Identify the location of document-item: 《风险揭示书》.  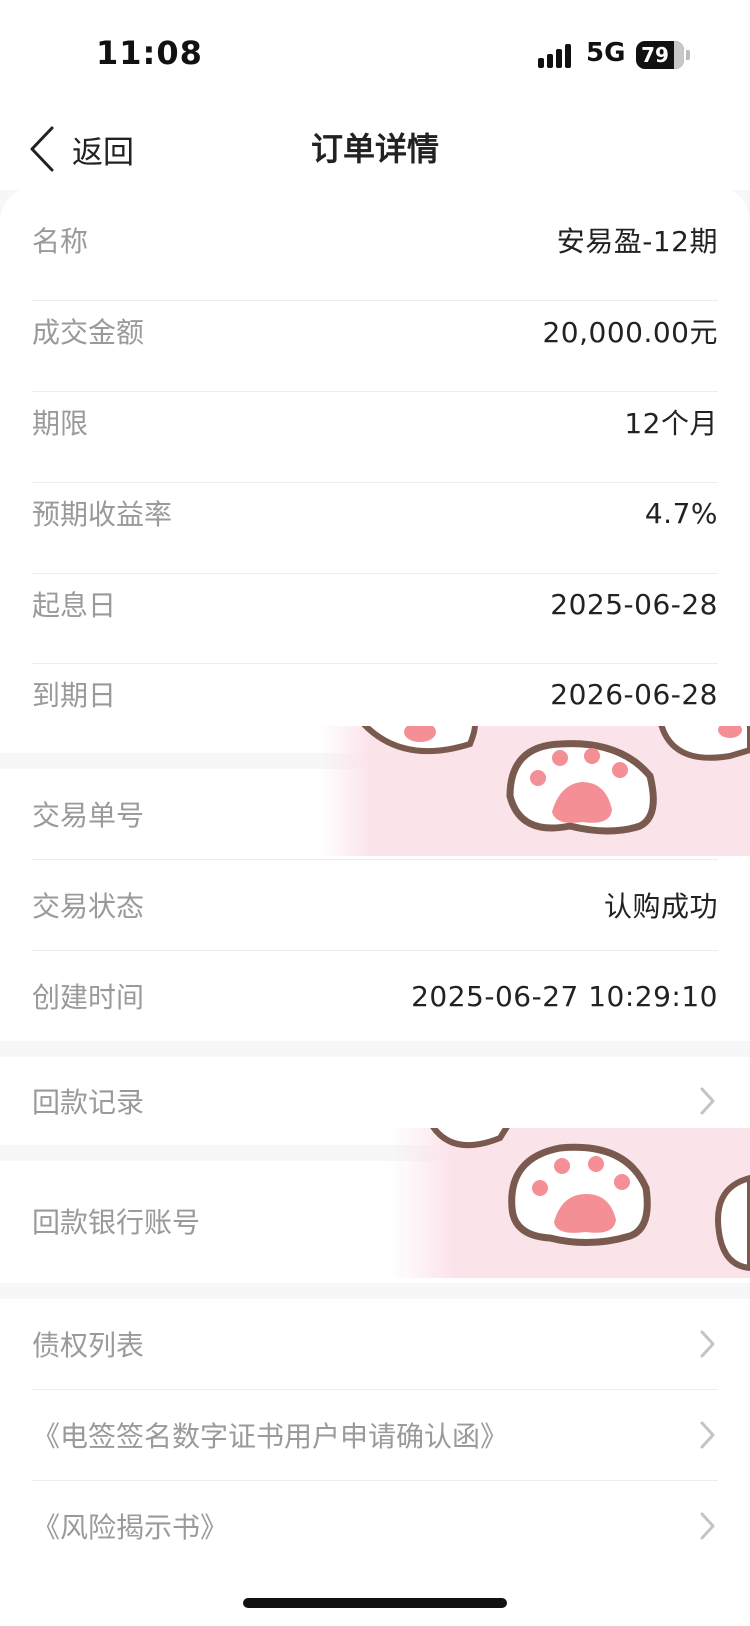
(375, 1526).